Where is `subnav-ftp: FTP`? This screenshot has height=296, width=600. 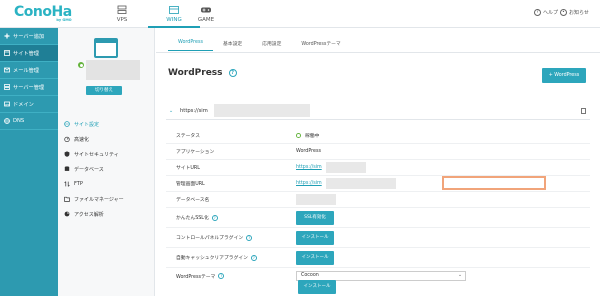
subnav-ftp: FTP is located at coordinates (107, 184).